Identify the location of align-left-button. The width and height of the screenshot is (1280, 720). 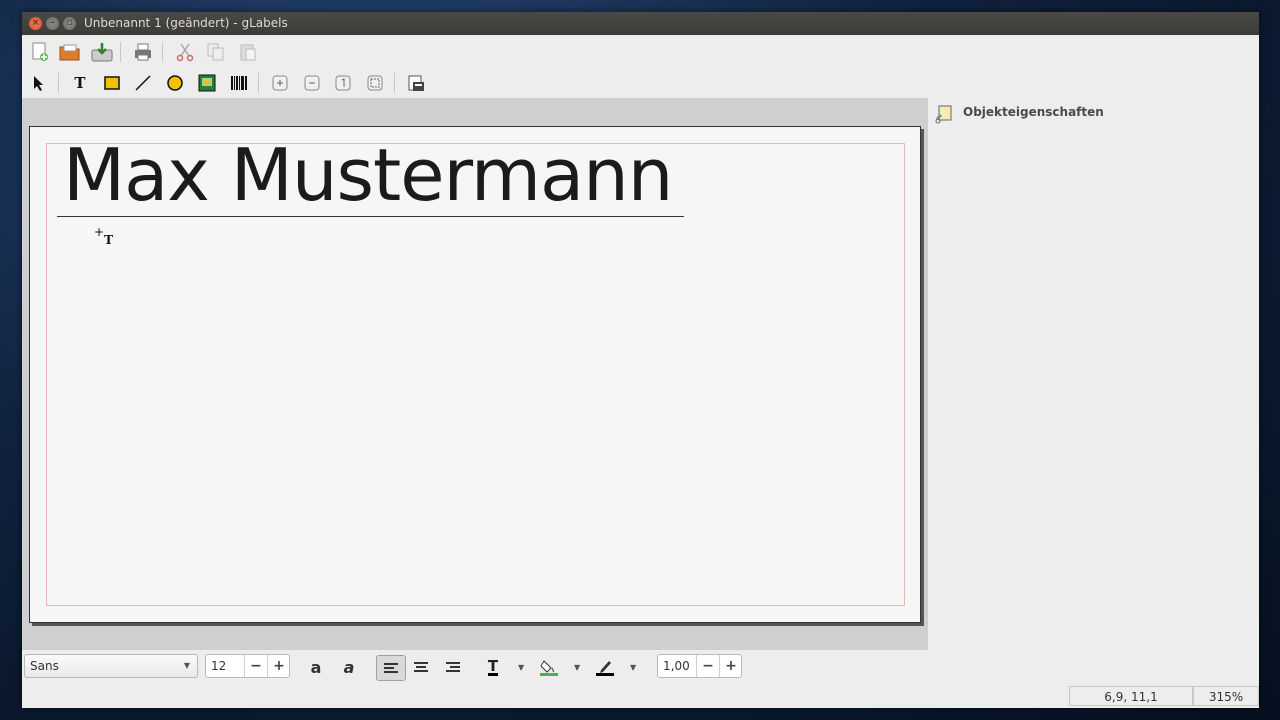
(391, 668).